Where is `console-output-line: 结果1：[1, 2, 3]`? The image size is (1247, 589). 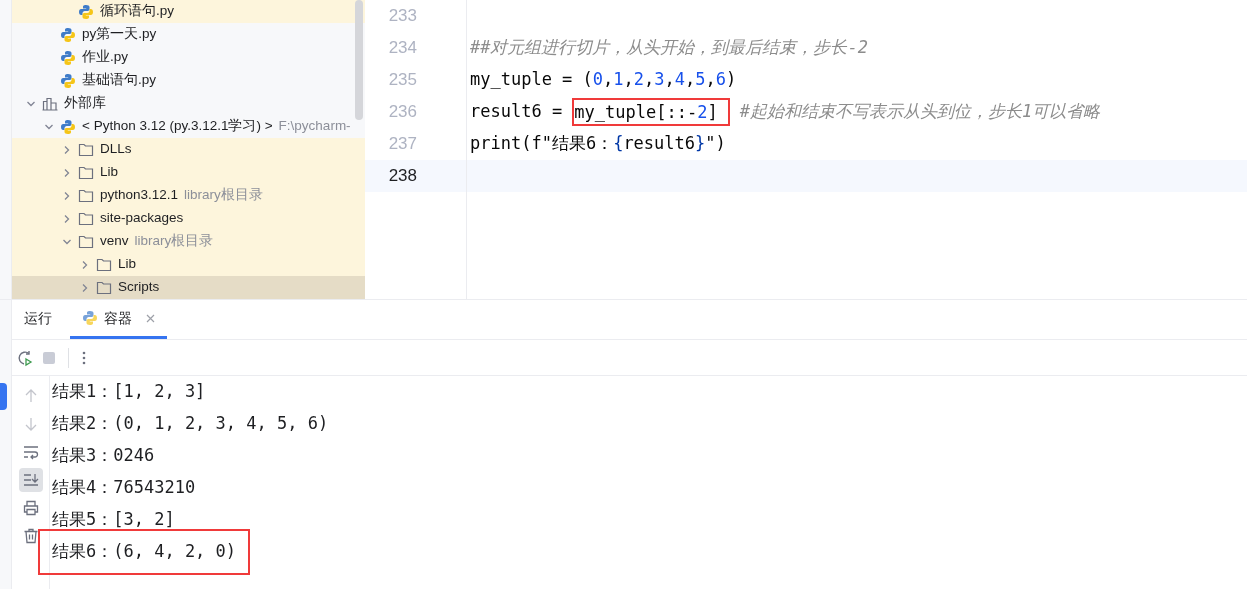
console-output-line: 结果1：[1, 2, 3] is located at coordinates (129, 392).